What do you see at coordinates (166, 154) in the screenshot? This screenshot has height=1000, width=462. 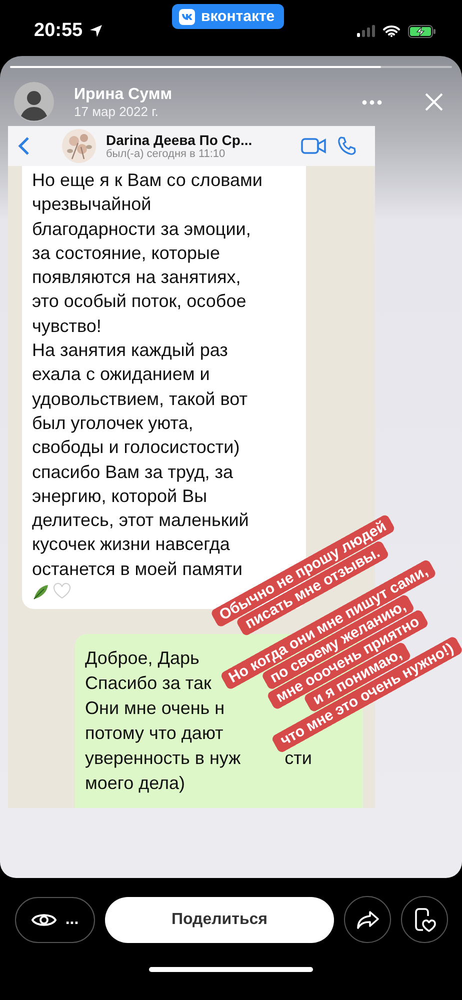 I see `last-seen-status: был(-а) сегодня в 11:10` at bounding box center [166, 154].